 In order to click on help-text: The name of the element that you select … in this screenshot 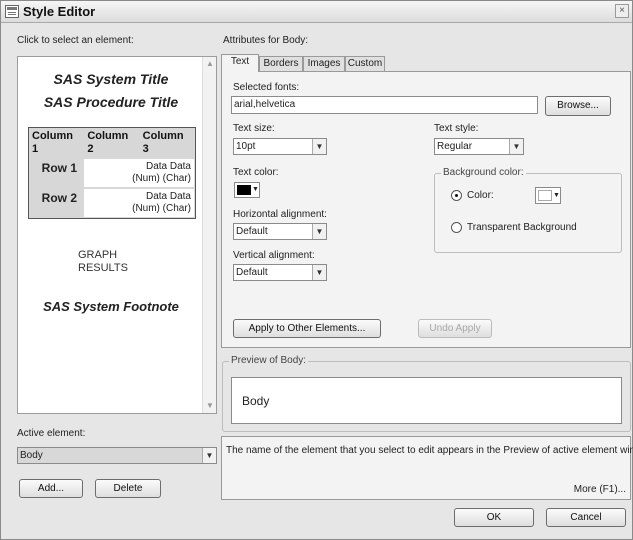, I will do `click(429, 450)`.